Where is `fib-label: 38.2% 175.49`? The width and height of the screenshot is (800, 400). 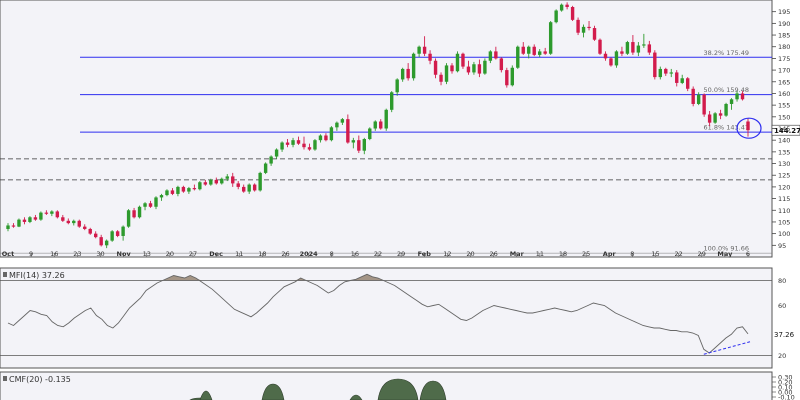 fib-label: 38.2% 175.49 is located at coordinates (726, 53).